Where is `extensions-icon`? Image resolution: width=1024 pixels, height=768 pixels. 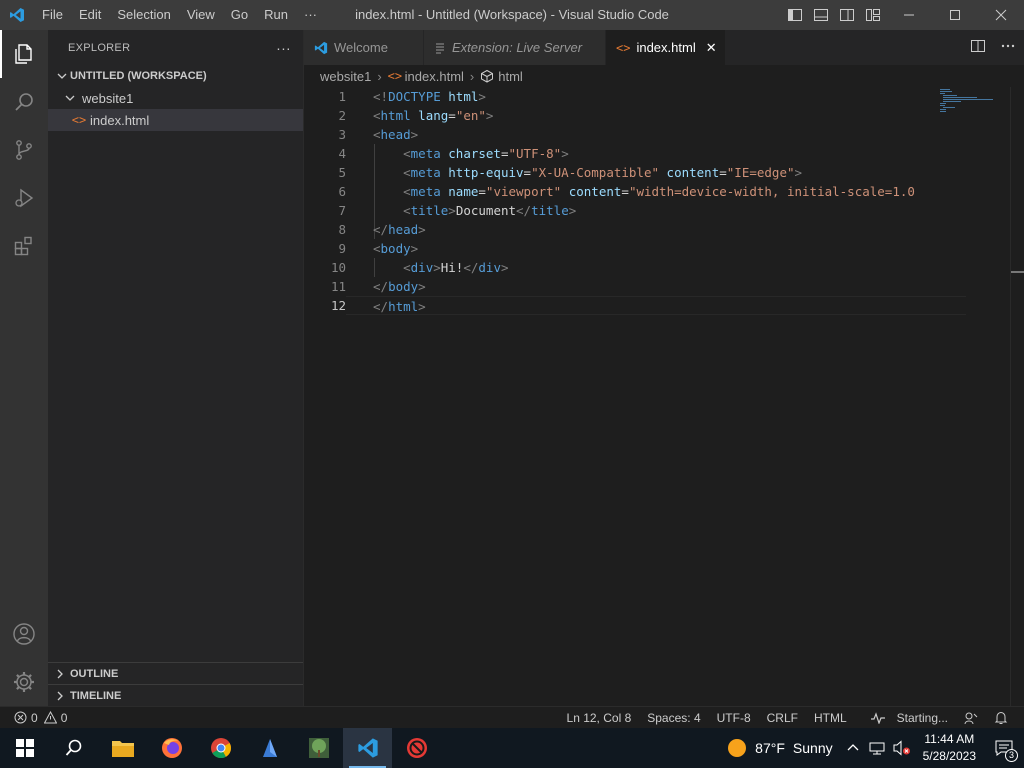
extensions-icon is located at coordinates (24, 246).